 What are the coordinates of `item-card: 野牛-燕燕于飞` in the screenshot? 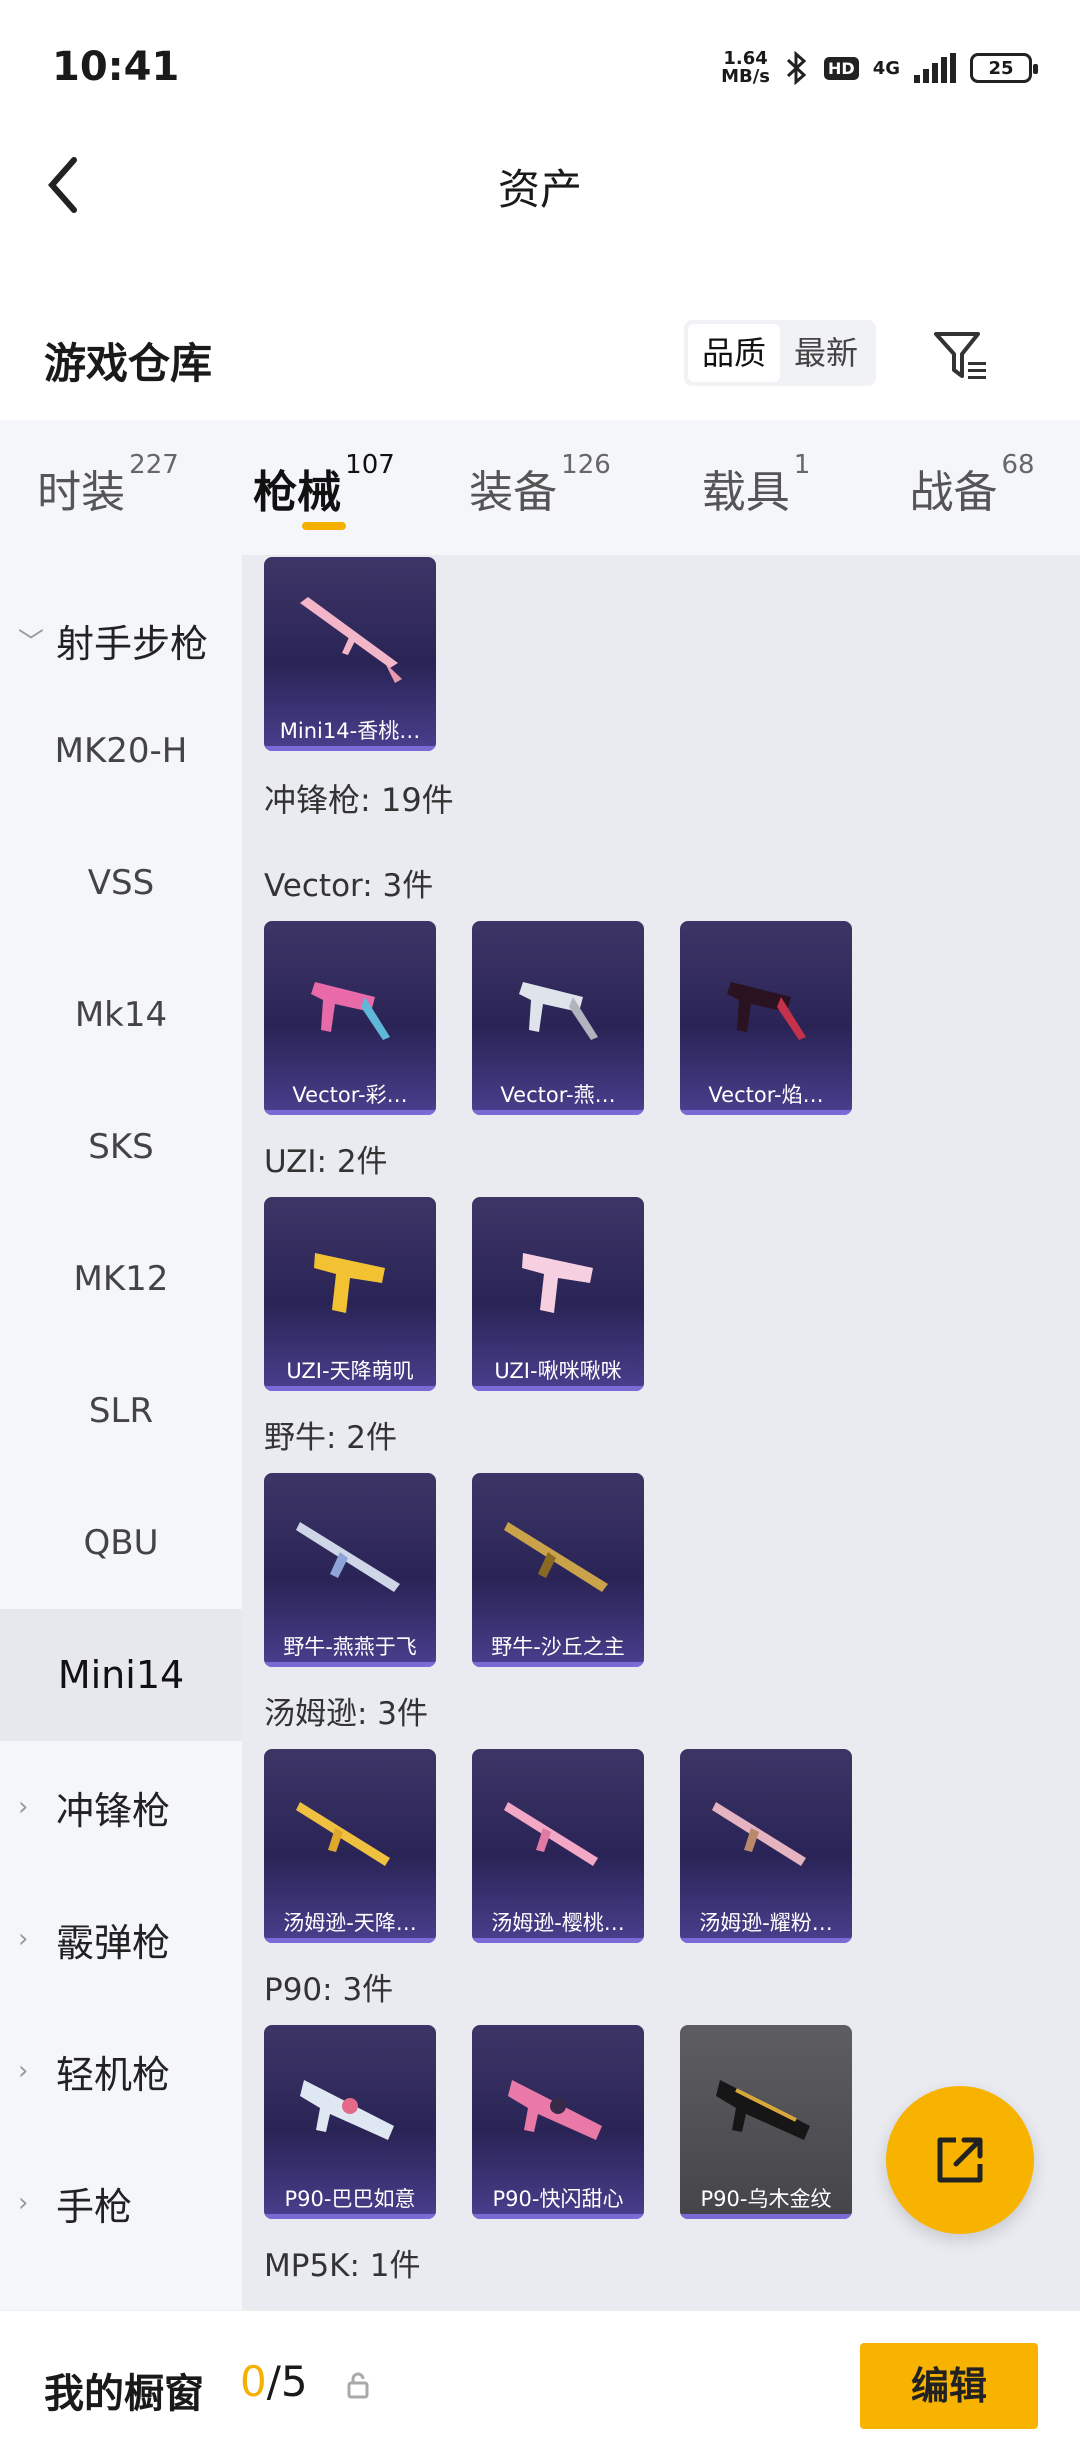 It's located at (350, 1570).